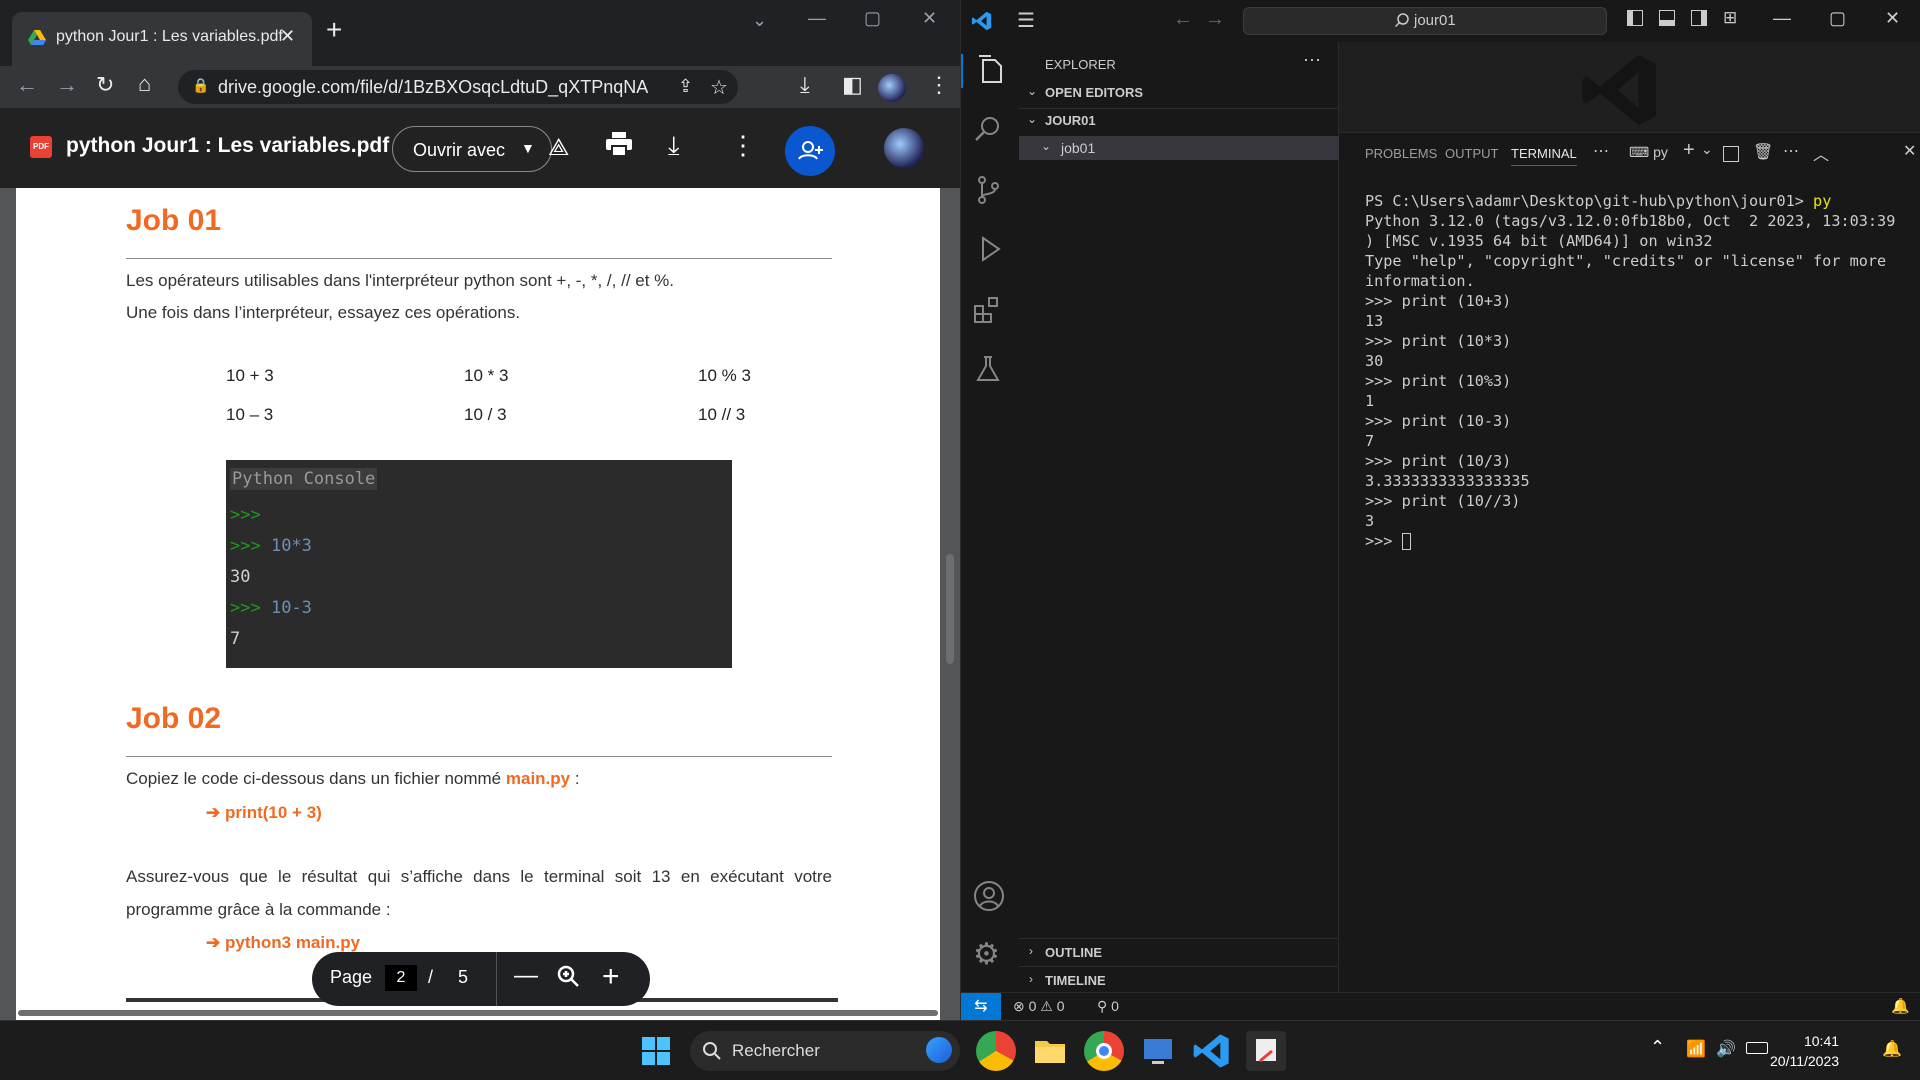 This screenshot has width=1920, height=1080. I want to click on job01-heading: Job 01, so click(174, 220).